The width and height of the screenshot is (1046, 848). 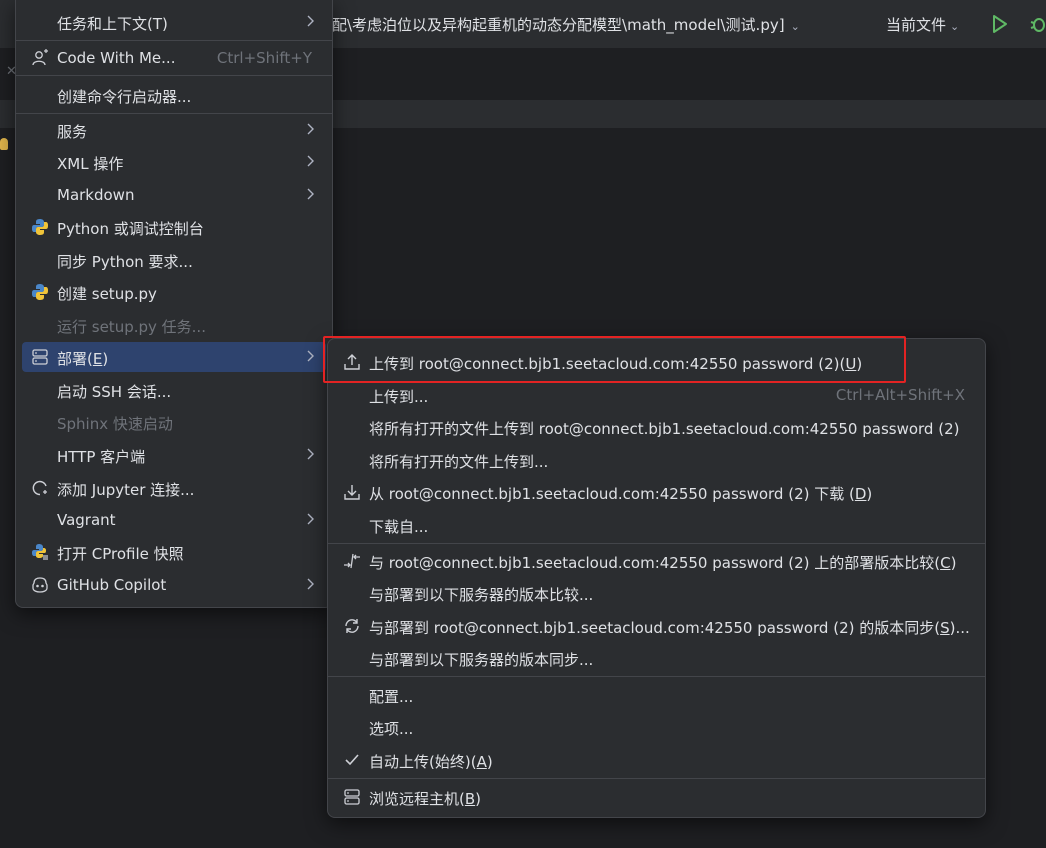 I want to click on menu-item-markdown: Markdown, so click(x=174, y=195).